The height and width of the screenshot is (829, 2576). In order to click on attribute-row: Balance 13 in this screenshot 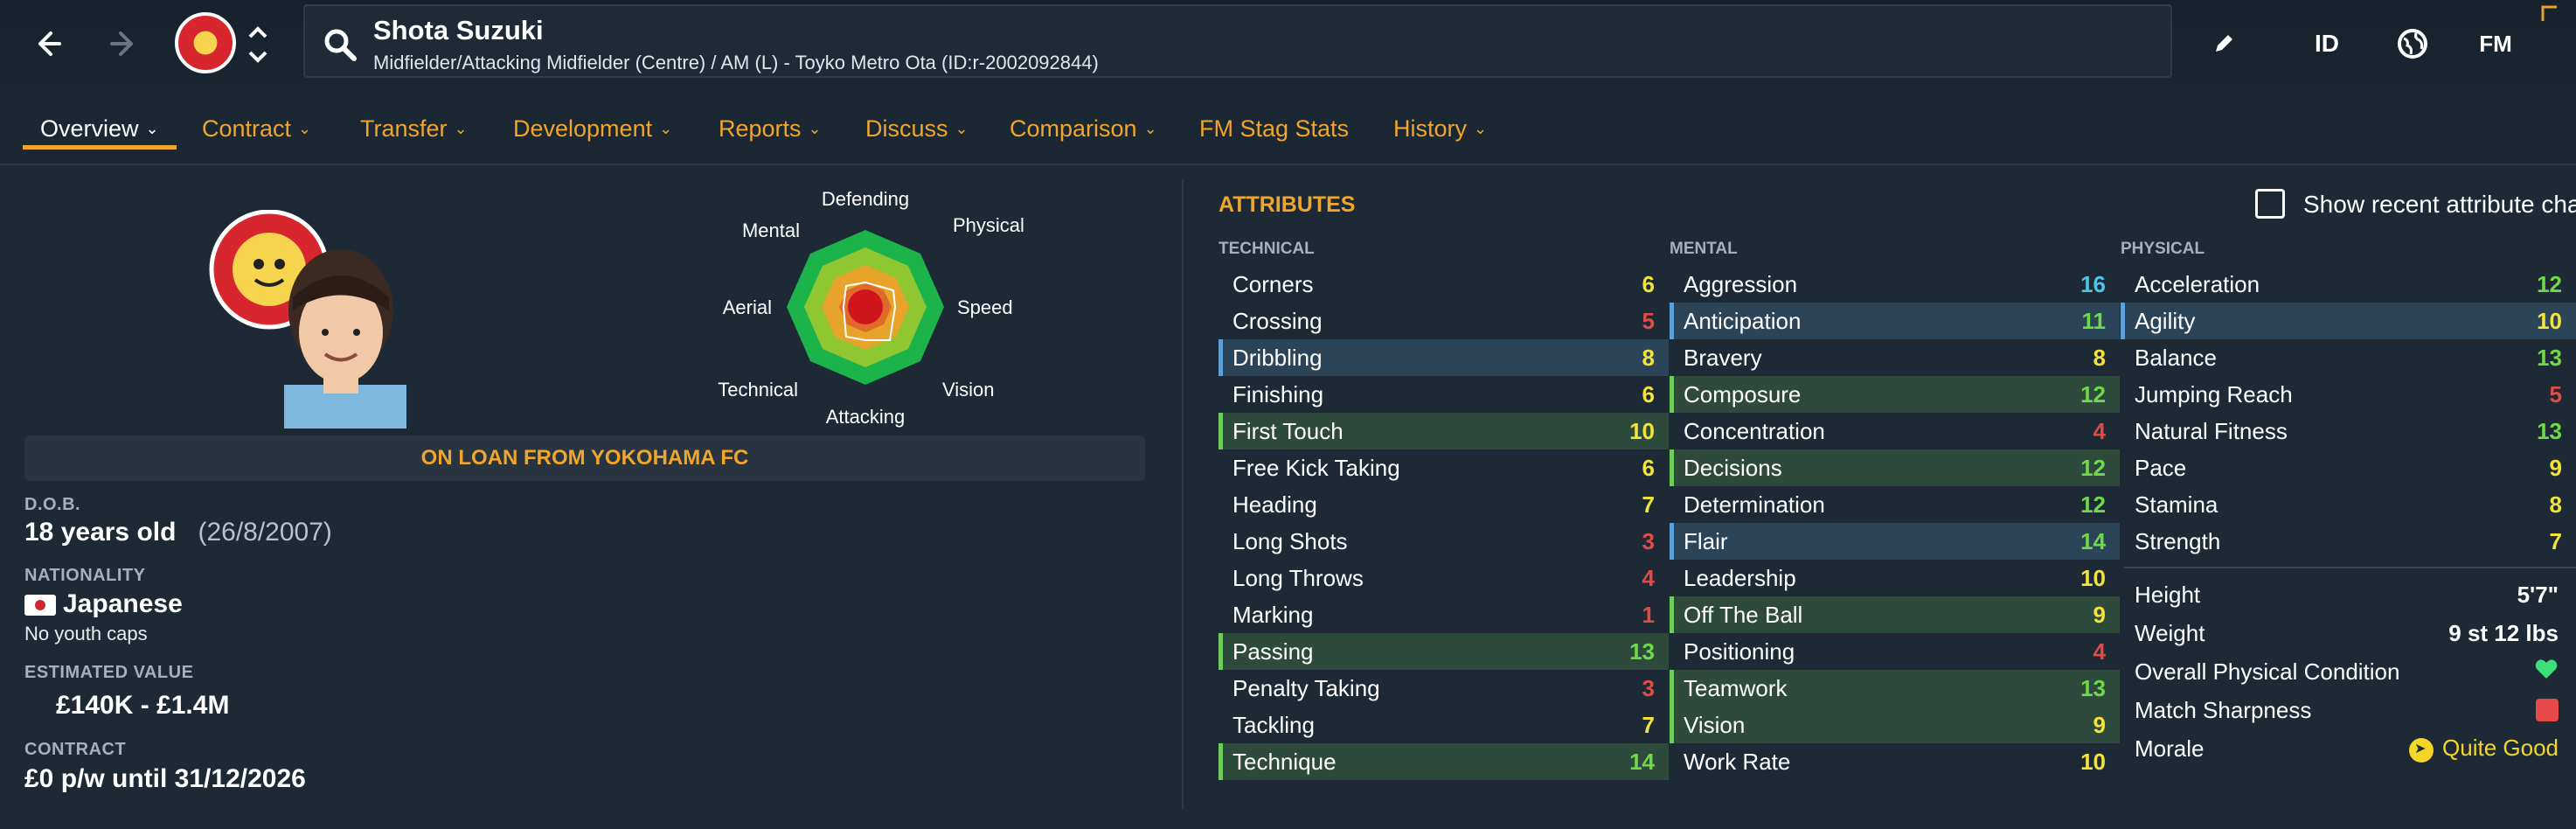, I will do `click(2348, 358)`.